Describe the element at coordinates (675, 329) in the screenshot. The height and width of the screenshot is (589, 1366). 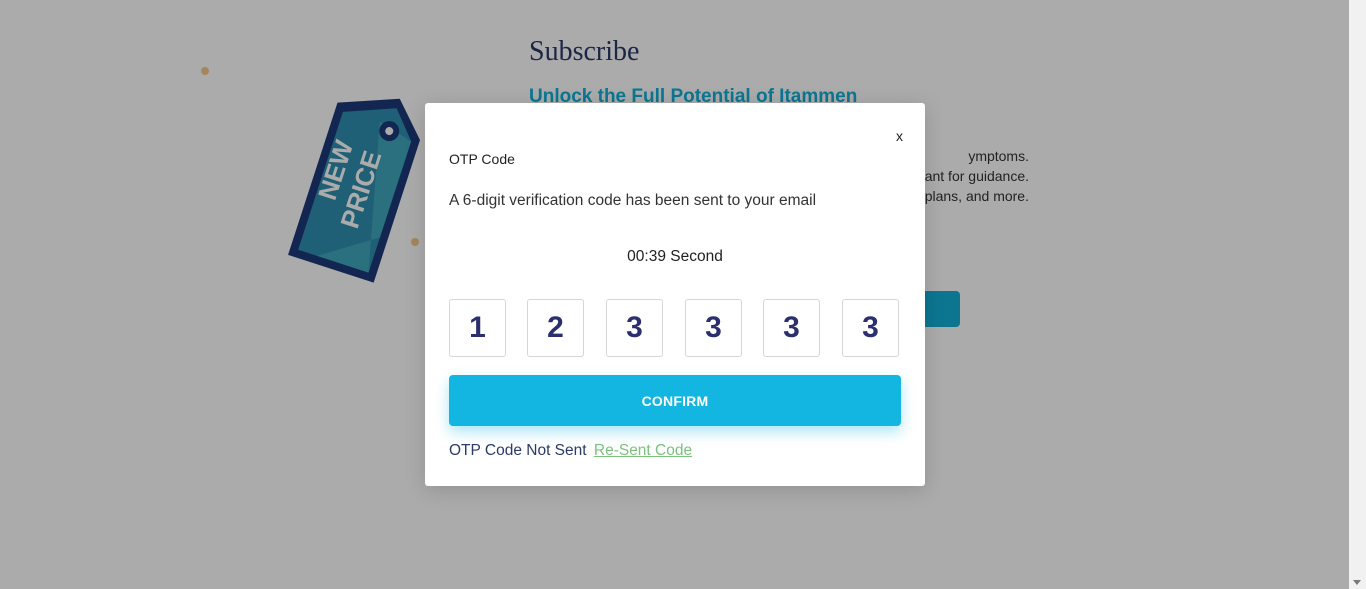
I see `otp-input-group` at that location.